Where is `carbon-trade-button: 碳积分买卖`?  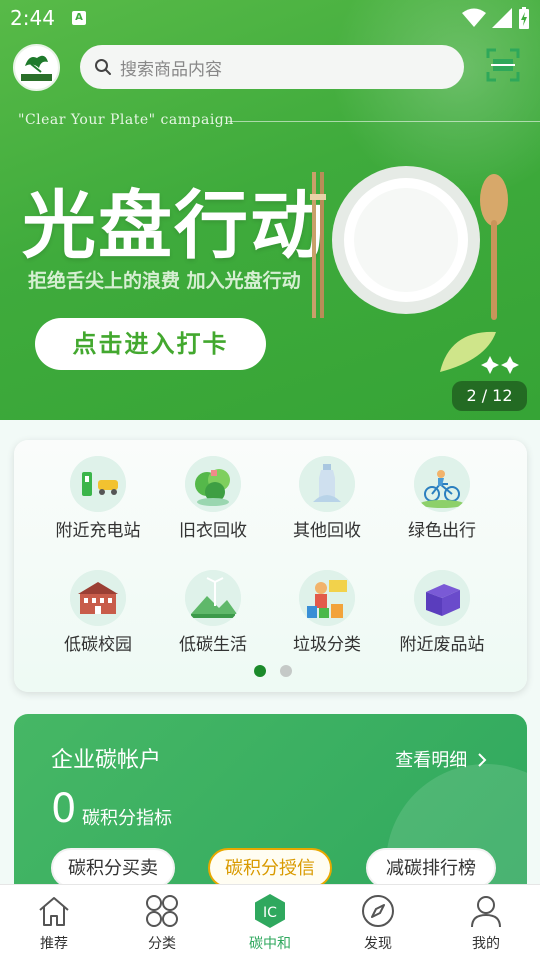
carbon-trade-button: 碳积分买卖 is located at coordinates (113, 868).